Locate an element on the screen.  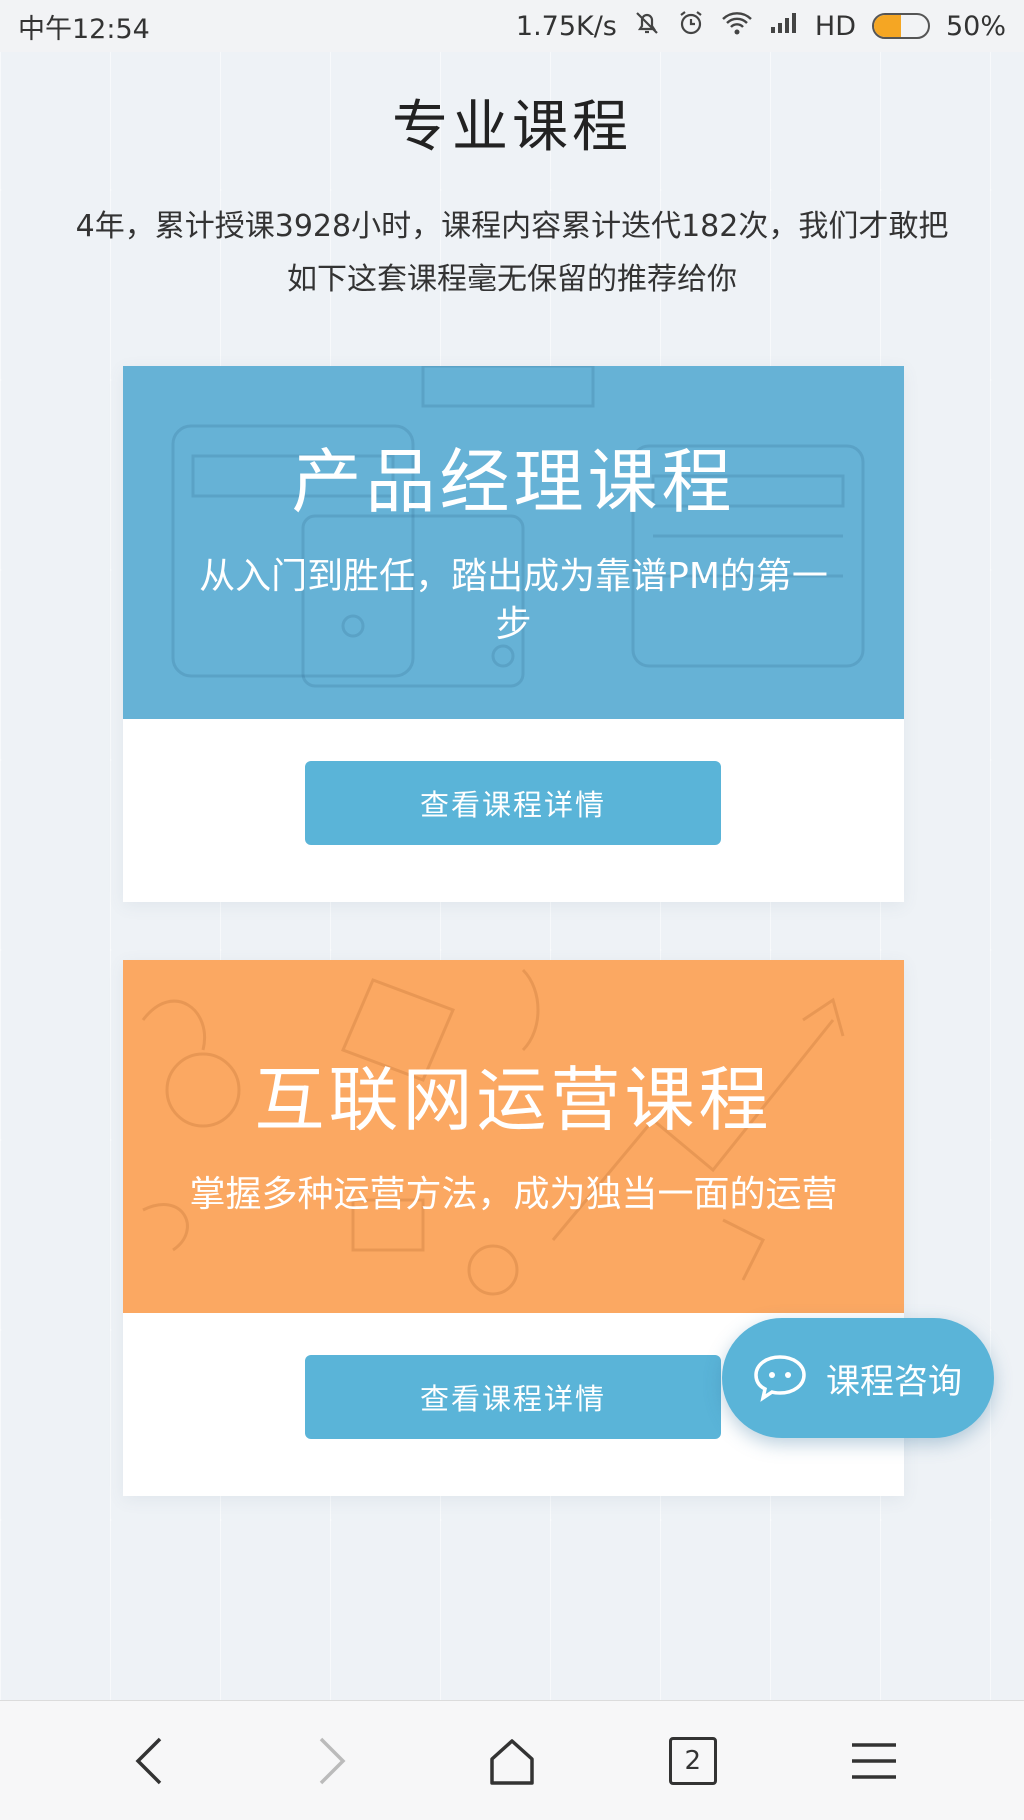
tabs-button: 2 is located at coordinates (693, 1761).